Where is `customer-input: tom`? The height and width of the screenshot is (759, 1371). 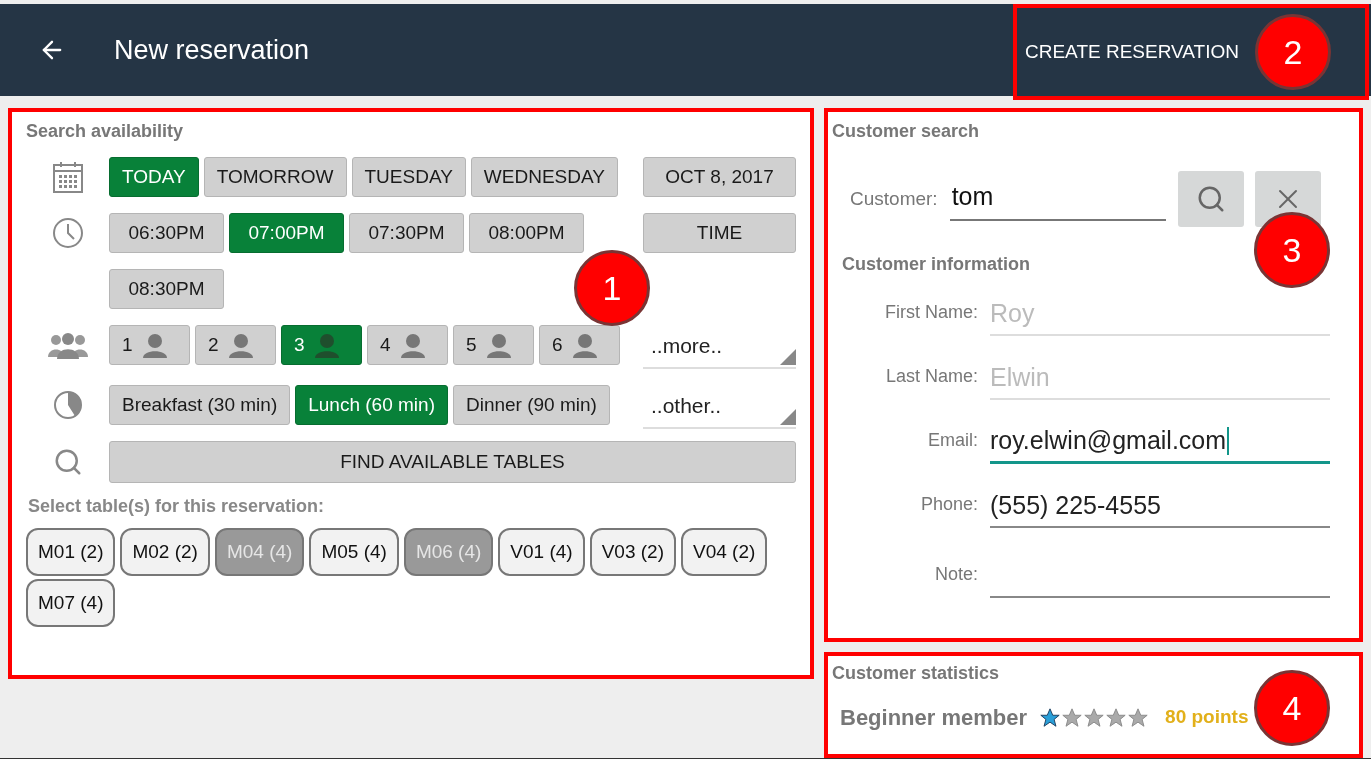 customer-input: tom is located at coordinates (1057, 199).